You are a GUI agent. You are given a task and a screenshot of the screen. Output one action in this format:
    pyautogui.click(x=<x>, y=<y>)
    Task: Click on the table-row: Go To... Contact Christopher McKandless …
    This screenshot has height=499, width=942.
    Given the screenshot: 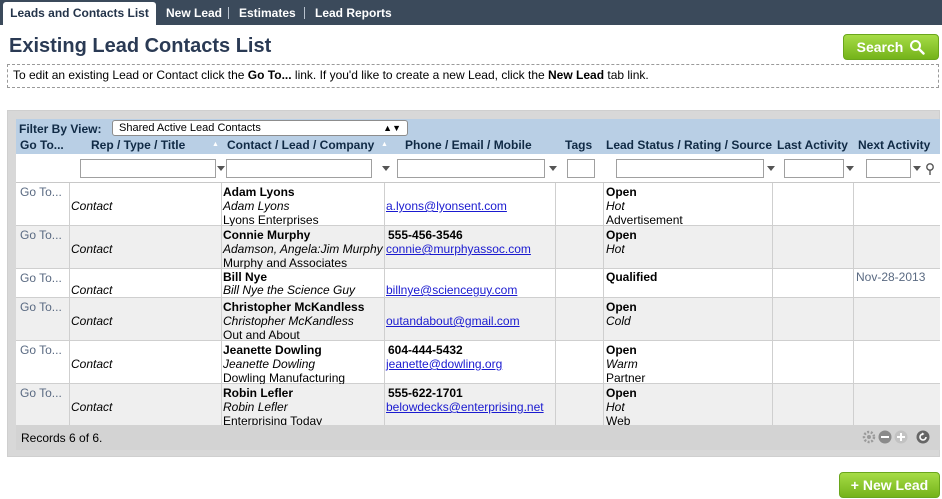 What is the action you would take?
    pyautogui.click(x=478, y=320)
    